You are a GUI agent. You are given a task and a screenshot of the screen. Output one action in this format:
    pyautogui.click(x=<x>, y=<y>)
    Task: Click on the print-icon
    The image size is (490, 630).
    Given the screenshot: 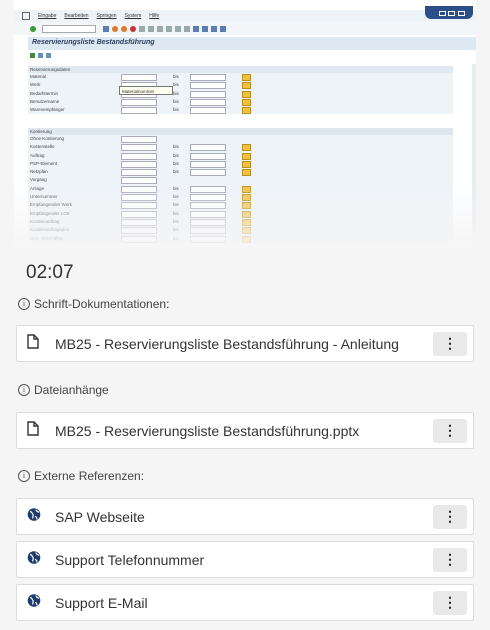 What is the action you would take?
    pyautogui.click(x=142, y=28)
    